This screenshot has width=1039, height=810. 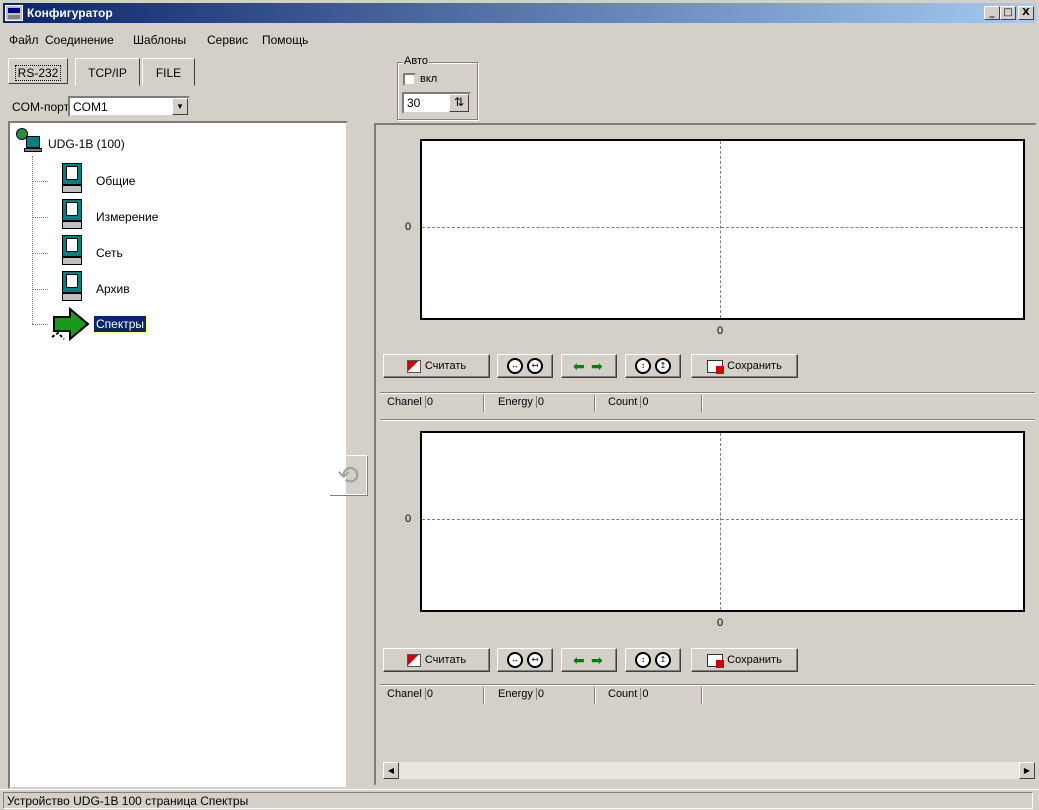 I want to click on horizontal-scrollbar: ◀ ▶, so click(x=709, y=770).